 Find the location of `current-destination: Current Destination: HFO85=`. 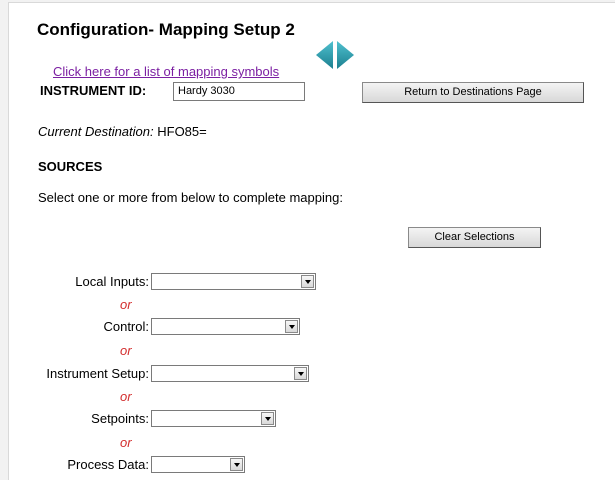

current-destination: Current Destination: HFO85= is located at coordinates (122, 131).